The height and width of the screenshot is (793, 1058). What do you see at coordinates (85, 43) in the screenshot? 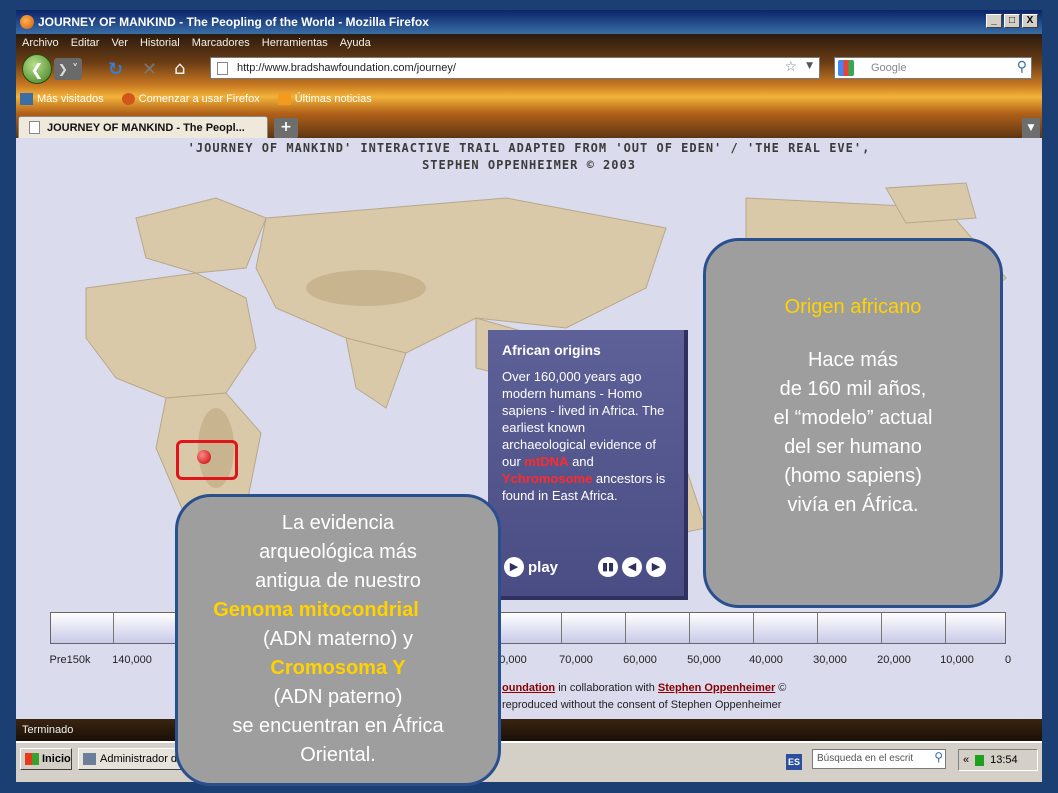
I see `menu-editar: Editar` at bounding box center [85, 43].